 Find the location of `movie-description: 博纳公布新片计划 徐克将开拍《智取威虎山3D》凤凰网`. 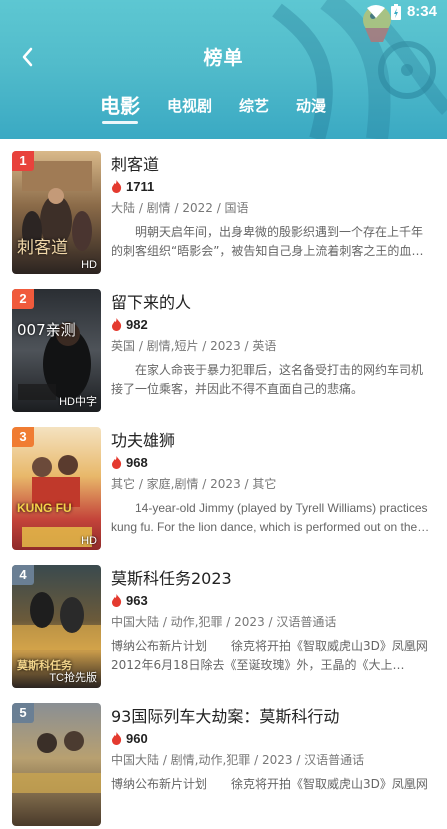

movie-description: 博纳公布新片计划 徐克将开拍《智取威虎山3D》凤凰网 is located at coordinates (272, 794).